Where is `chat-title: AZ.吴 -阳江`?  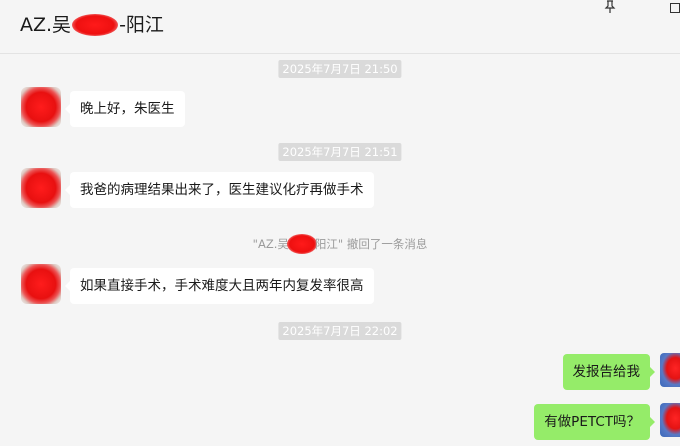 chat-title: AZ.吴 -阳江 is located at coordinates (92, 25).